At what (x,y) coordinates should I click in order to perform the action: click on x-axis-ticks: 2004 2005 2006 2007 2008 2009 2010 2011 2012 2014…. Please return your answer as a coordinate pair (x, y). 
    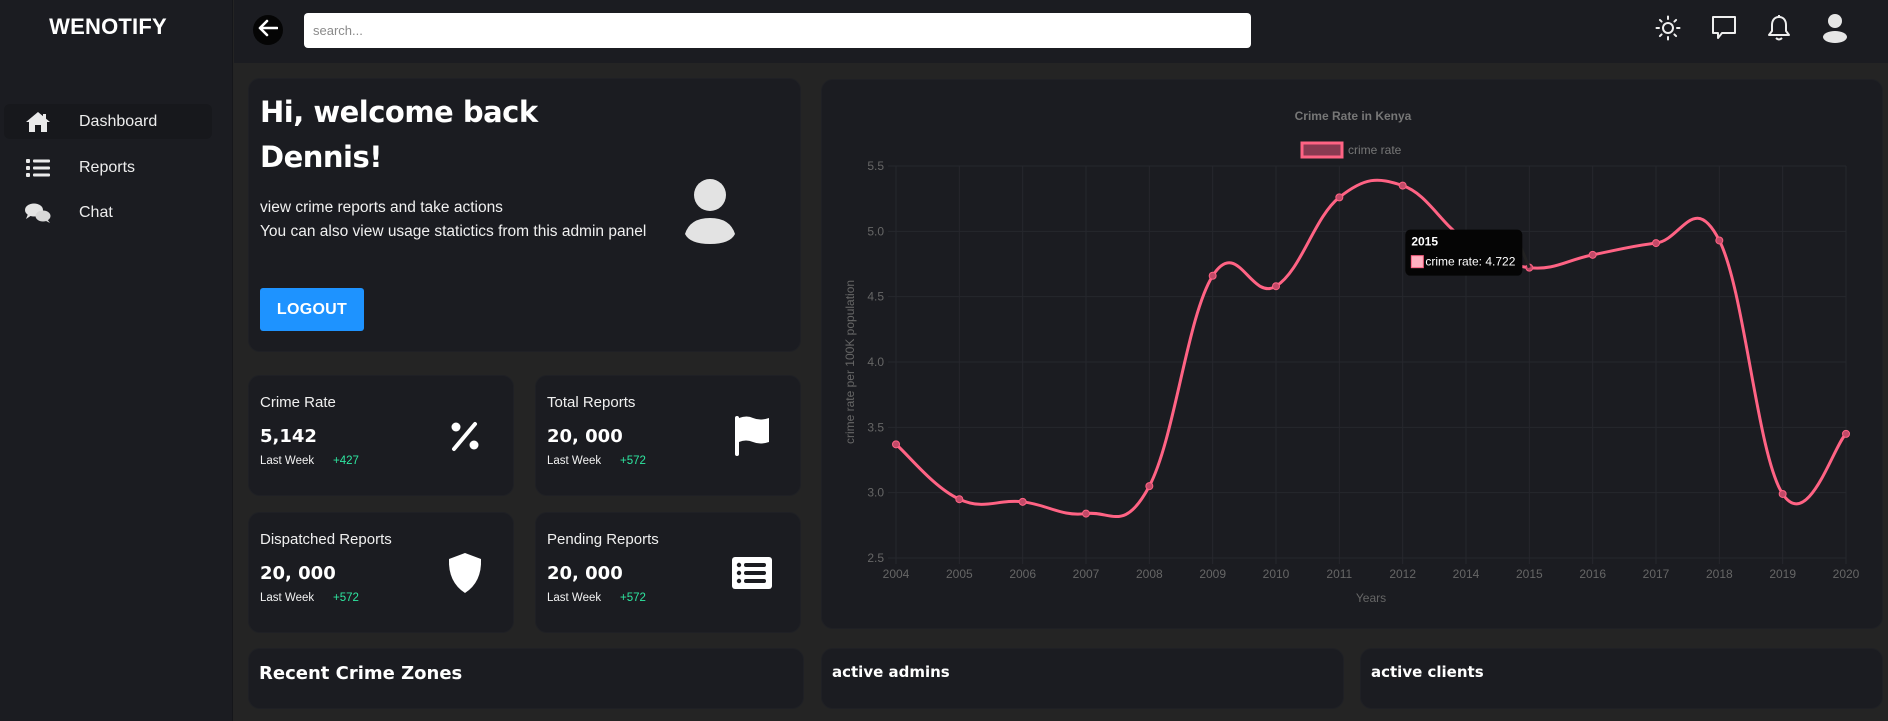
    Looking at the image, I should click on (1371, 574).